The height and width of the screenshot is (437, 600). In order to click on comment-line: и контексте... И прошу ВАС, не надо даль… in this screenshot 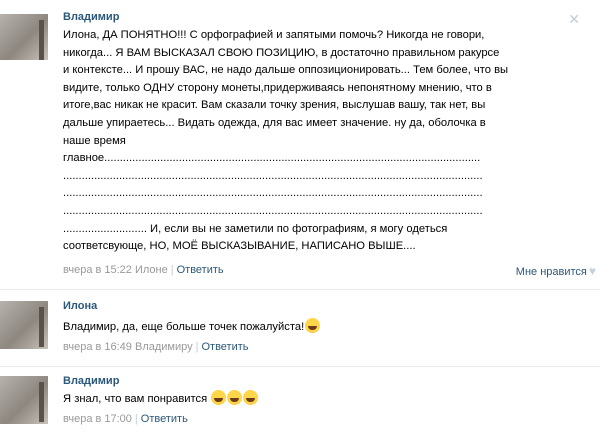, I will do `click(286, 70)`.